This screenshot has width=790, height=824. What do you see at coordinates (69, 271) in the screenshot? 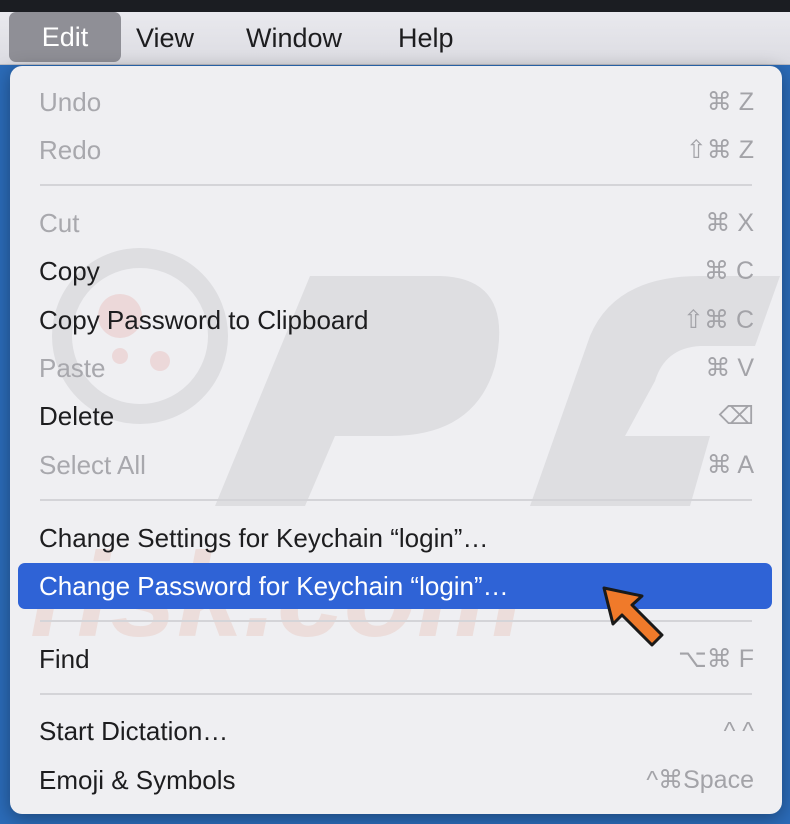
I see `menu-item-label: Copy` at bounding box center [69, 271].